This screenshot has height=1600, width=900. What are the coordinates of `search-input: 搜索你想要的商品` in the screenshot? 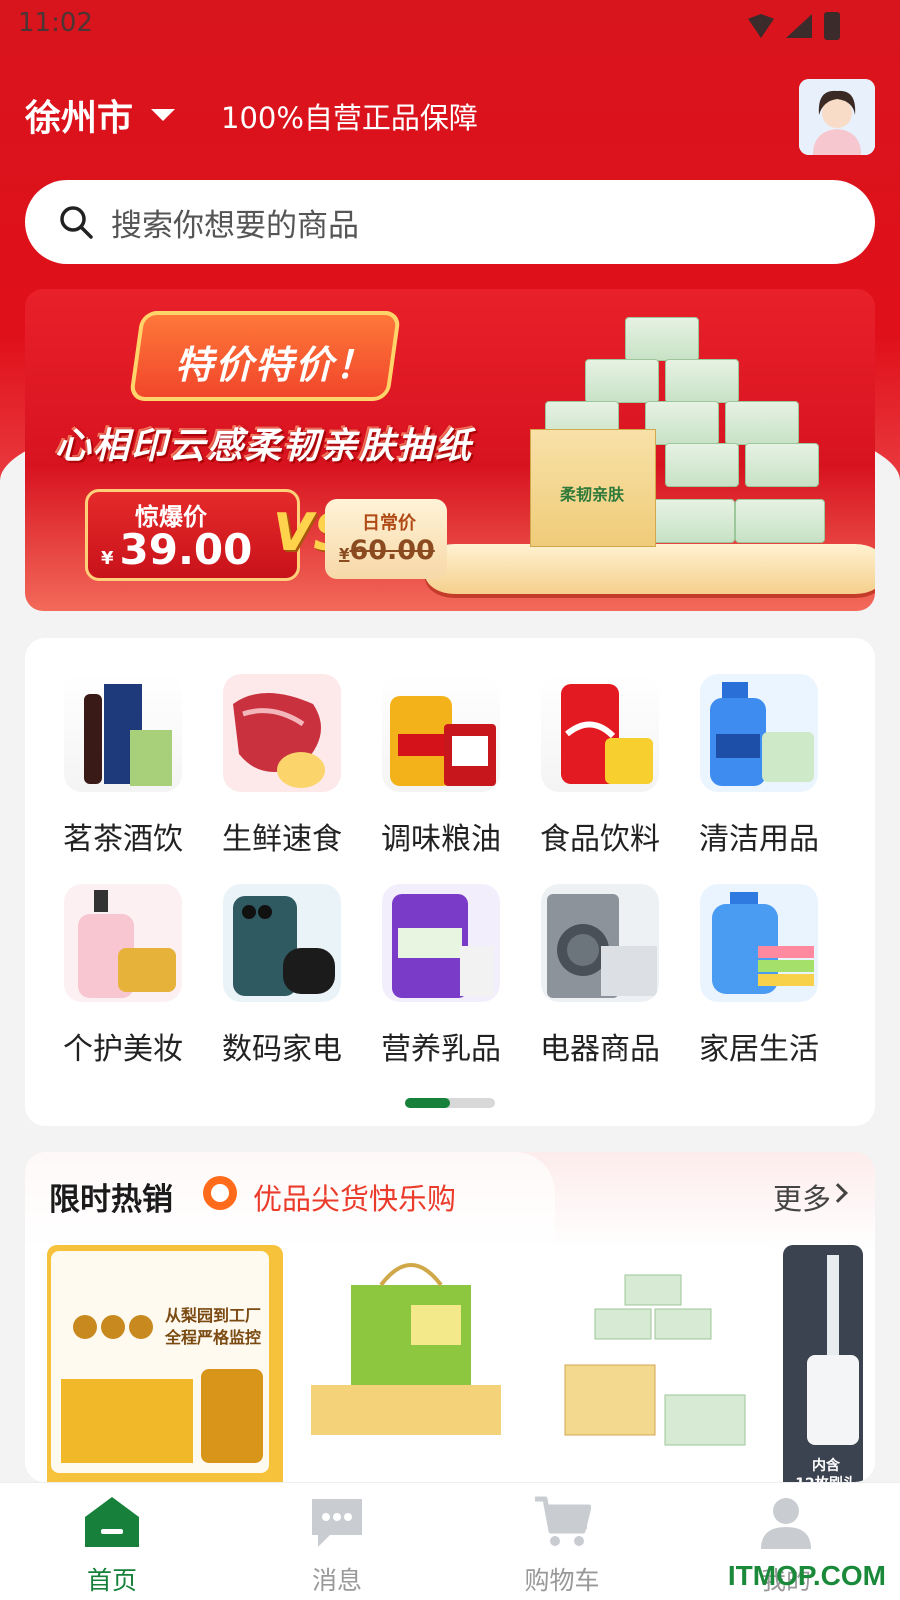 It's located at (450, 222).